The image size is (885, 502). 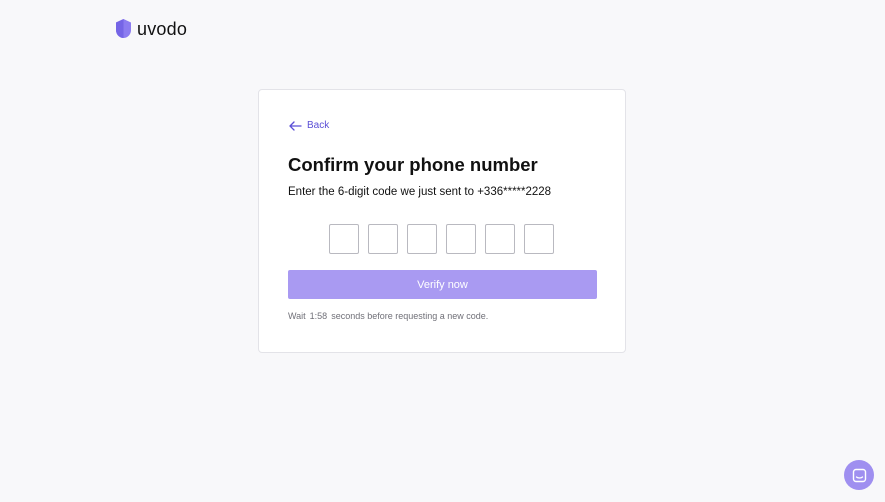 I want to click on brand-name: uvodo, so click(x=162, y=28).